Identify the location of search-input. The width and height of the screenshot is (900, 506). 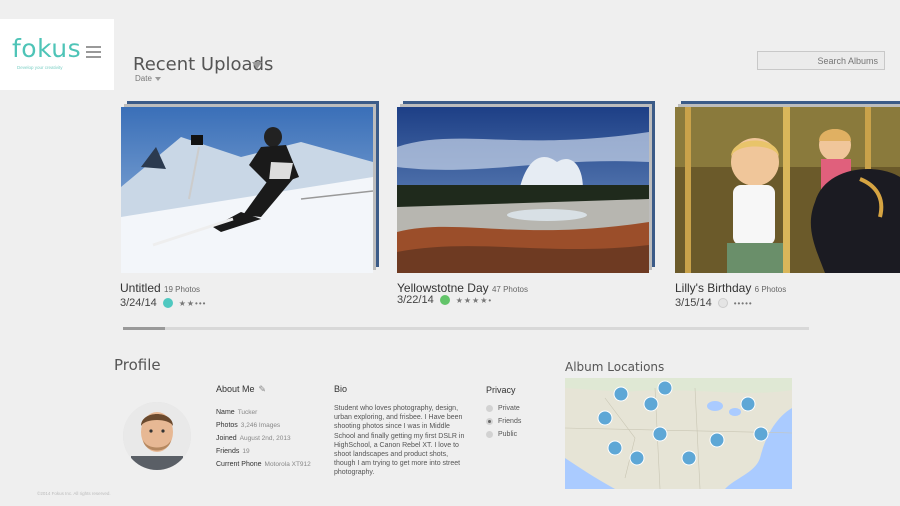
(821, 60).